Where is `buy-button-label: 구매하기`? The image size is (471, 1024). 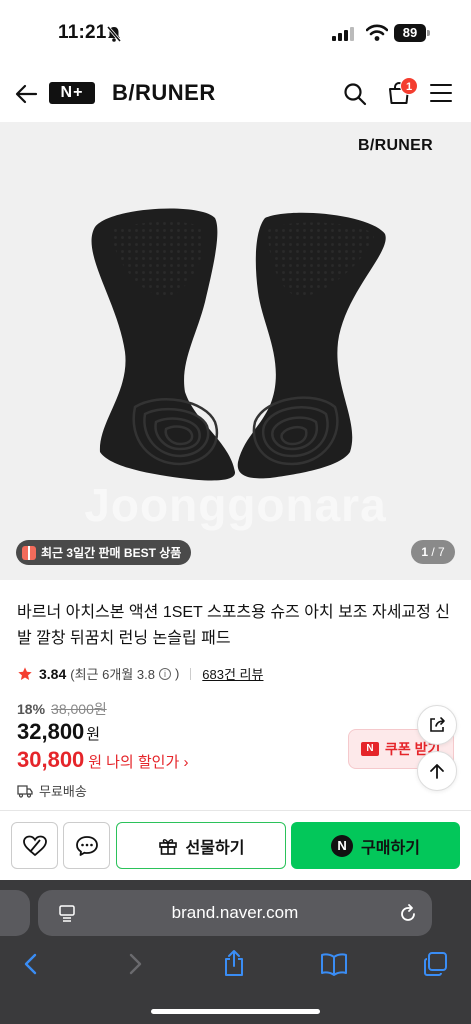
buy-button-label: 구매하기 is located at coordinates (390, 848).